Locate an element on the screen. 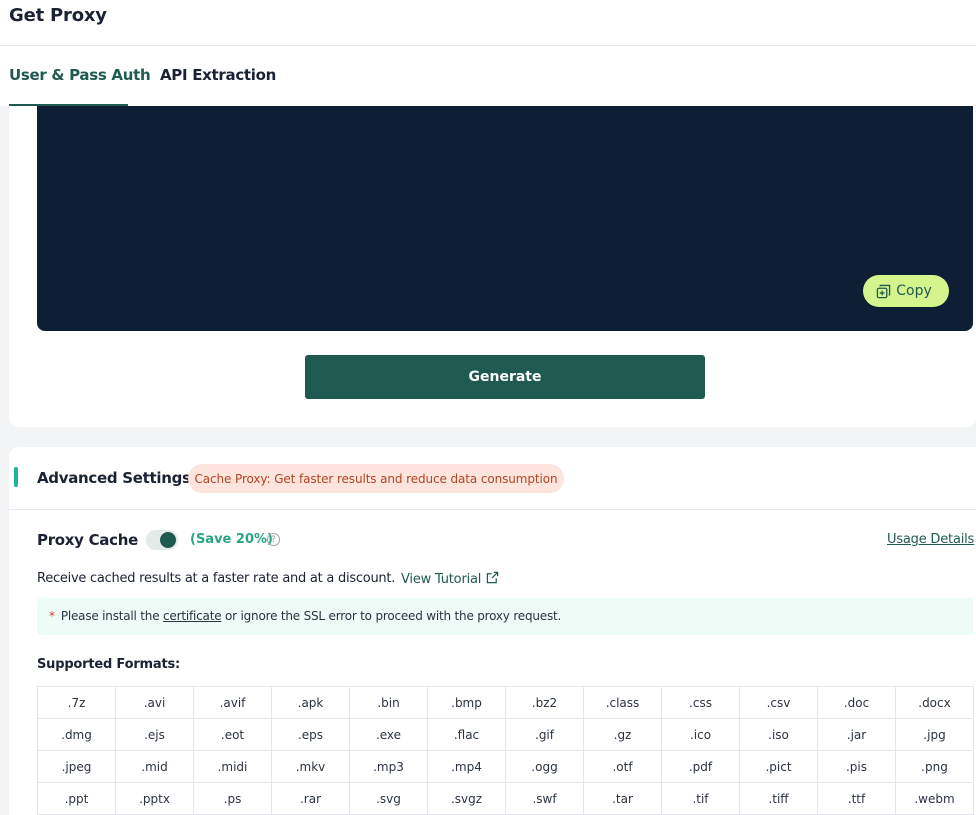 Image resolution: width=976 pixels, height=815 pixels. view-tutorial-label: View Tutorial is located at coordinates (441, 579).